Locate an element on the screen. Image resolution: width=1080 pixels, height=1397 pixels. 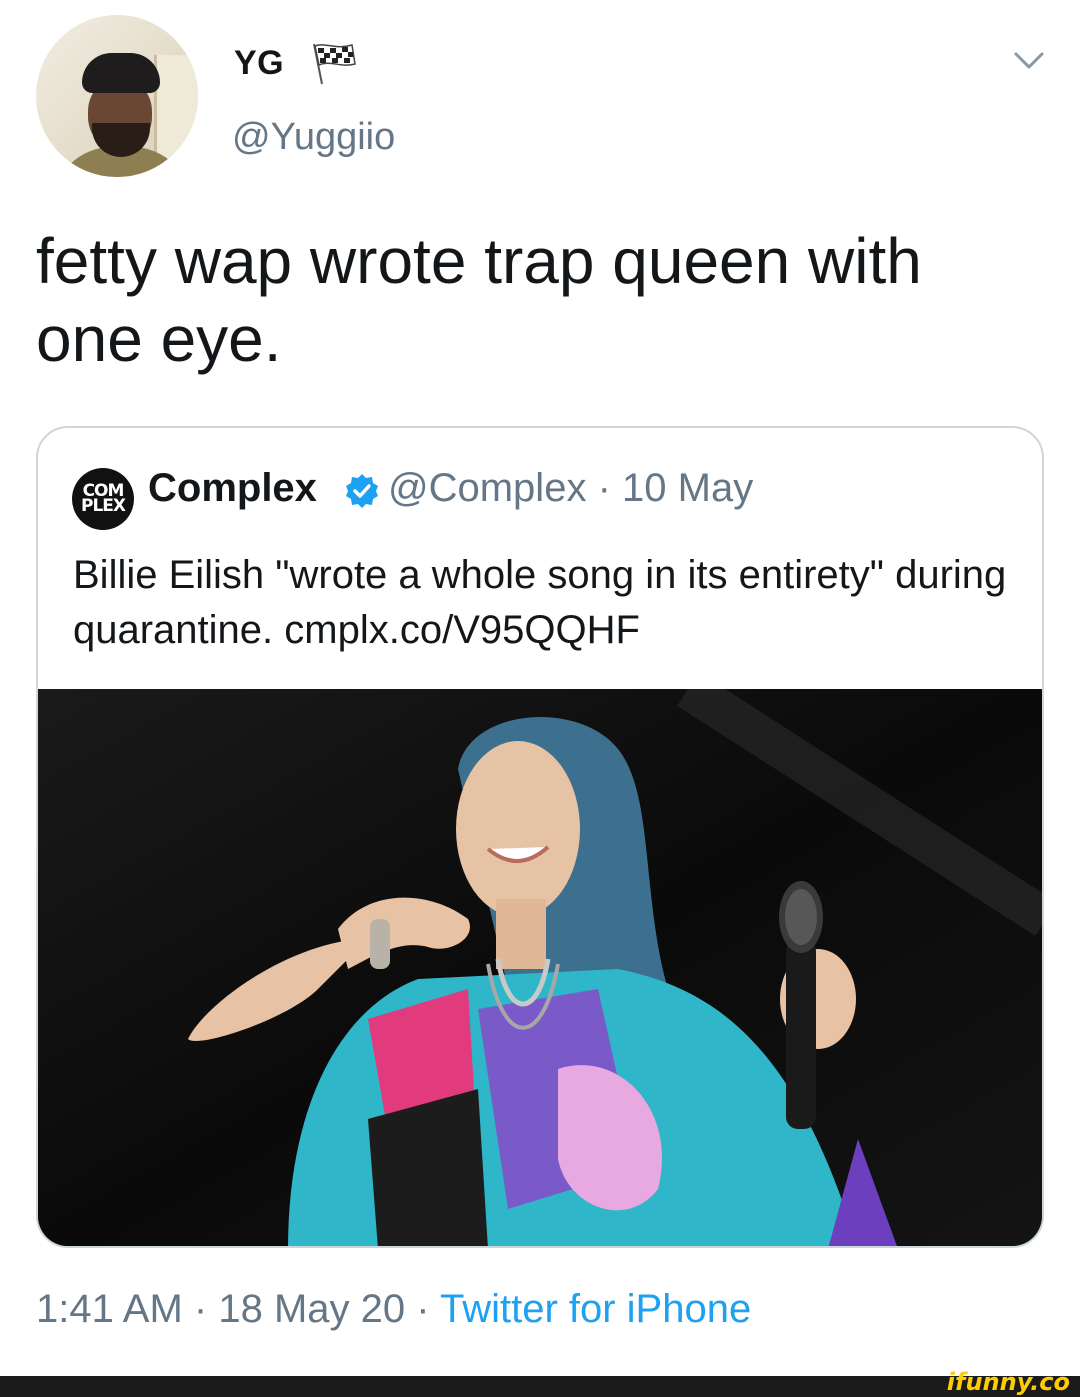
avatar-bg-door is located at coordinates (176, 110).